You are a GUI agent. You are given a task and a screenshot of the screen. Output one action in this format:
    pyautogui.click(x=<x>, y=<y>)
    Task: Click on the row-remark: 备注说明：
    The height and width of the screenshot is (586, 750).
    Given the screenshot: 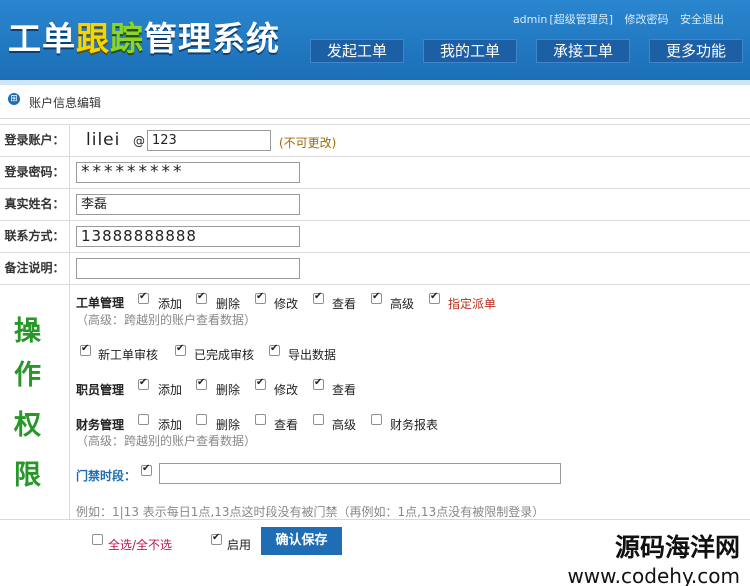 What is the action you would take?
    pyautogui.click(x=375, y=268)
    